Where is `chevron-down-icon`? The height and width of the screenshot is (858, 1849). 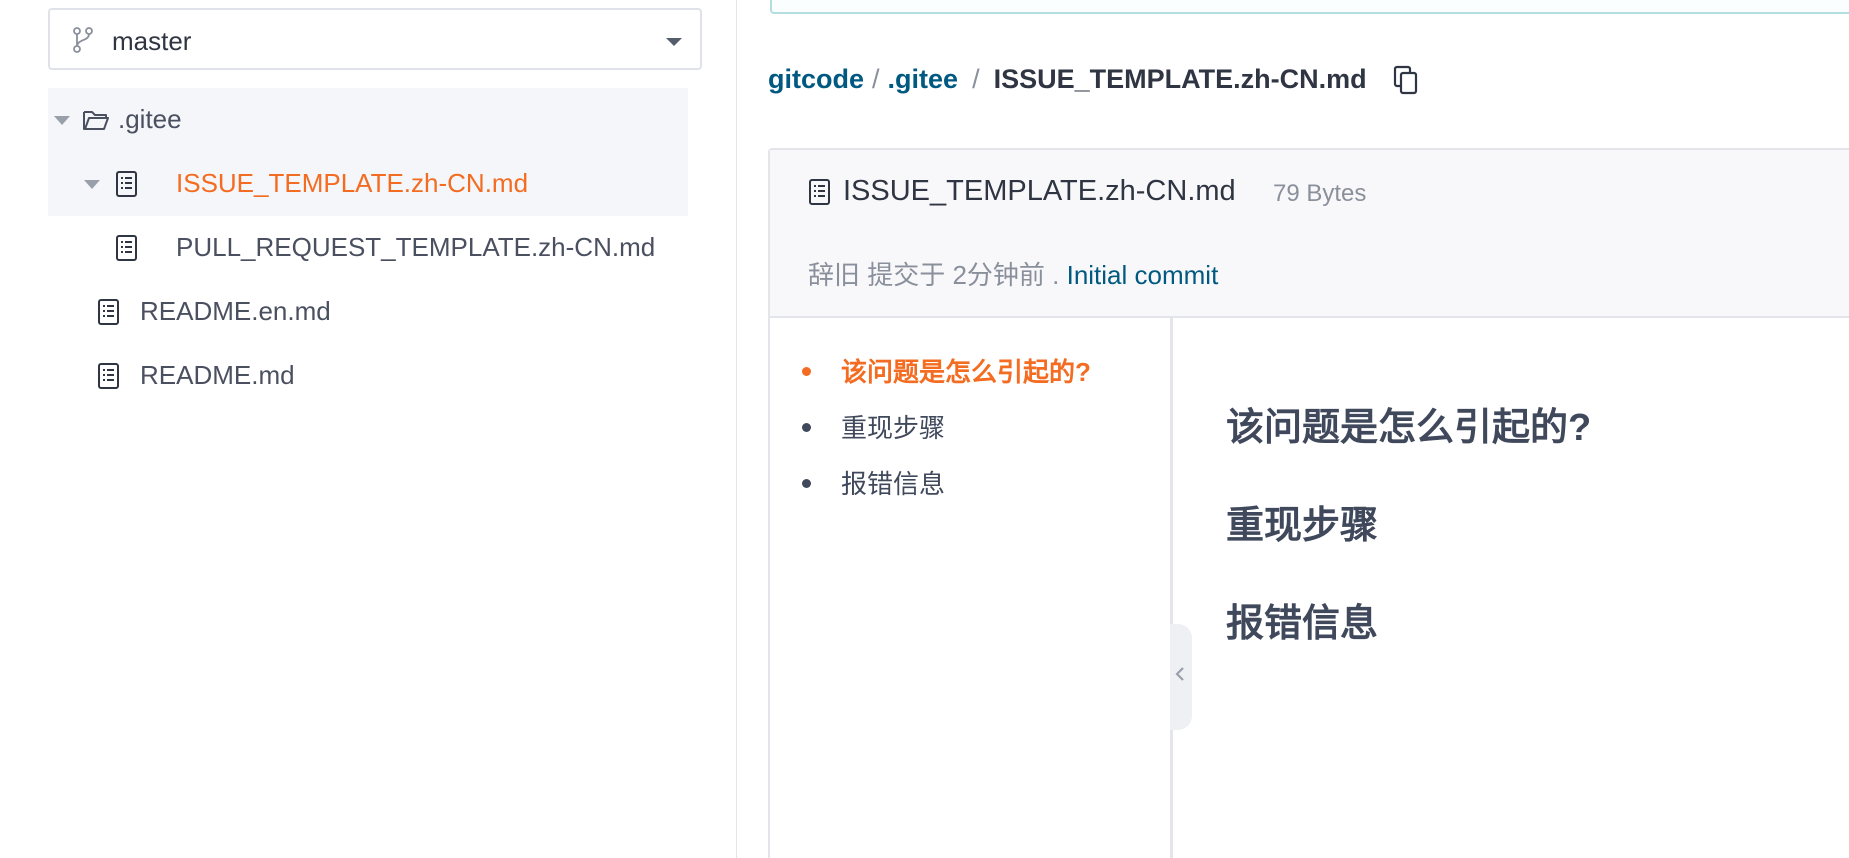 chevron-down-icon is located at coordinates (674, 42).